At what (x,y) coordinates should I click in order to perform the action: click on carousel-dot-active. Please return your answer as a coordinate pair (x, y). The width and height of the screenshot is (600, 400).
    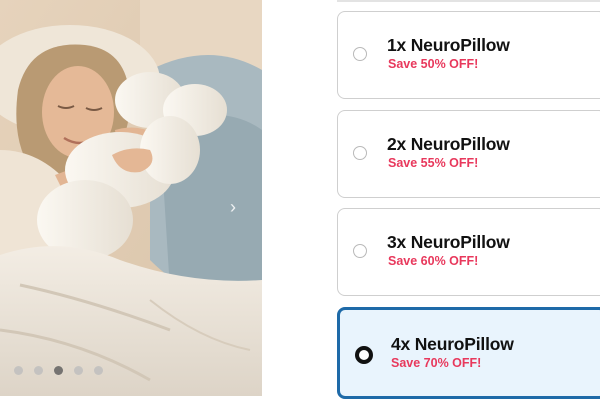
    Looking at the image, I should click on (58, 370).